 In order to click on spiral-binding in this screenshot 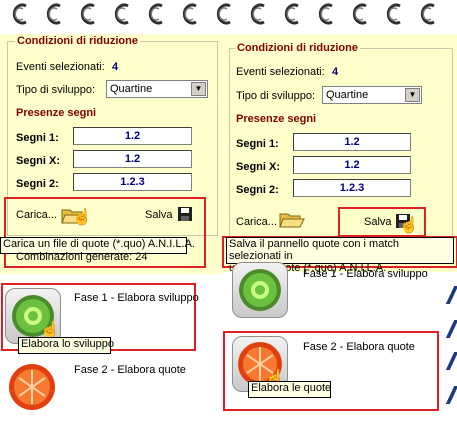, I will do `click(228, 17)`.